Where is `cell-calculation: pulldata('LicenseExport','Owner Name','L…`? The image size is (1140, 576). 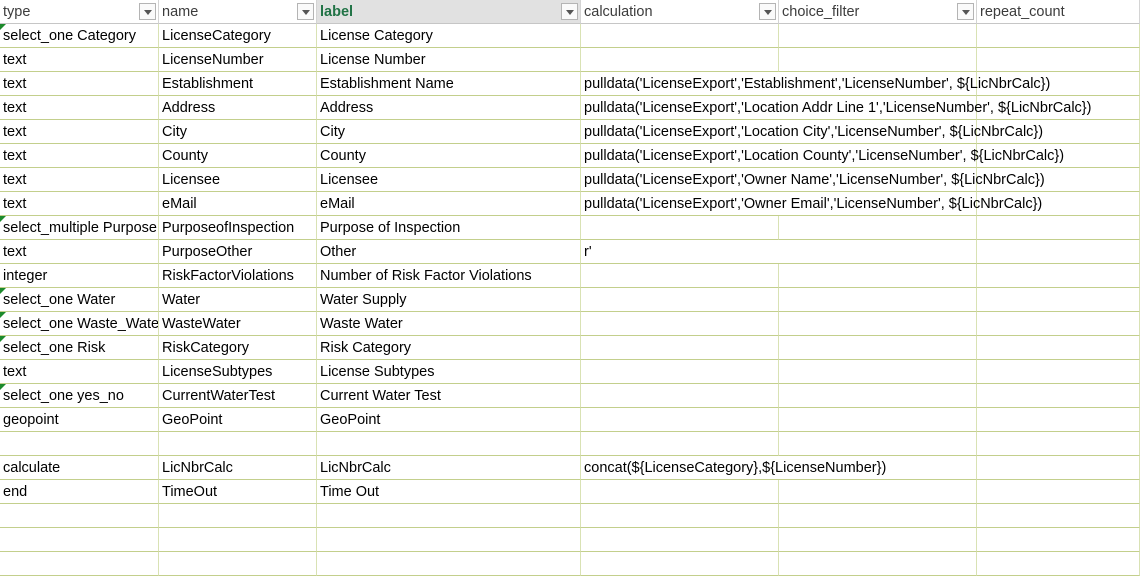
cell-calculation: pulldata('LicenseExport','Owner Name','L… is located at coordinates (813, 180).